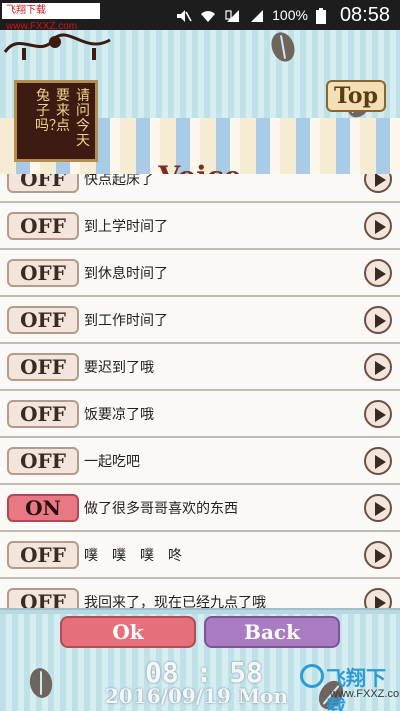 The width and height of the screenshot is (400, 711). I want to click on voice-row: ON 做了很多哥哥喜欢的东西, so click(200, 508).